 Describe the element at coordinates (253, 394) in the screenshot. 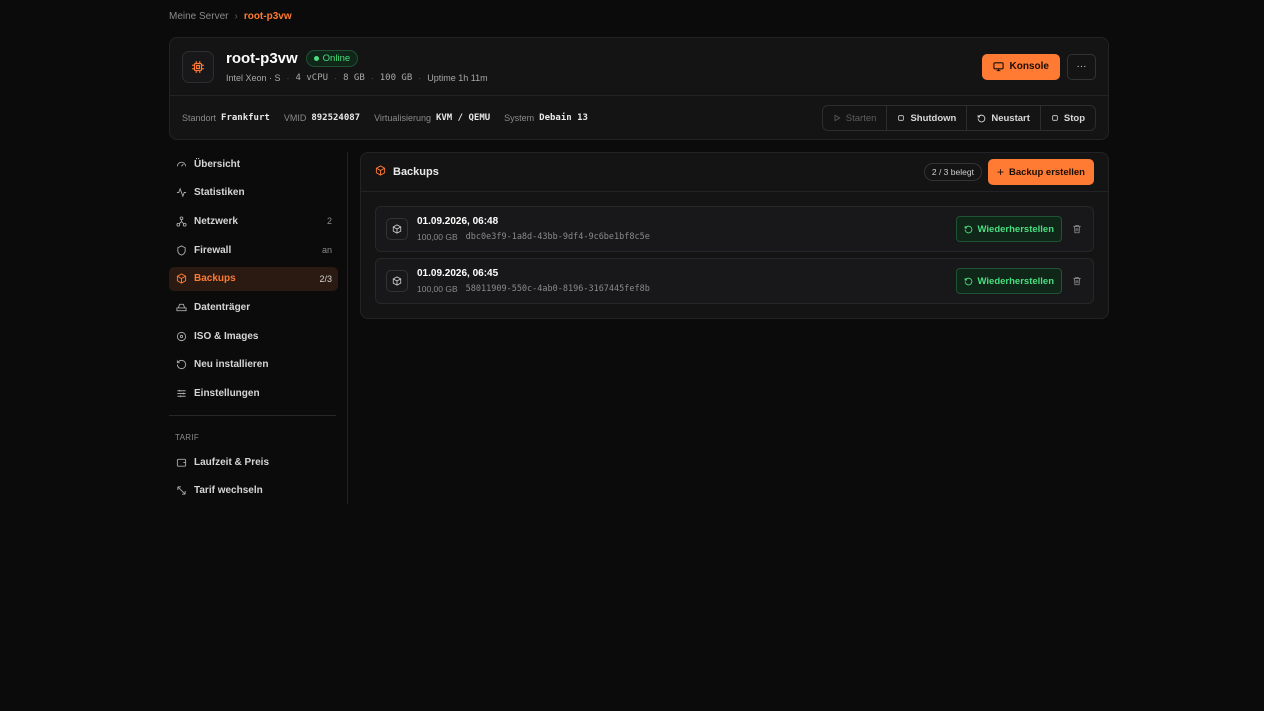

I see `sidebar-item-einstellungen: Einstellungen` at that location.